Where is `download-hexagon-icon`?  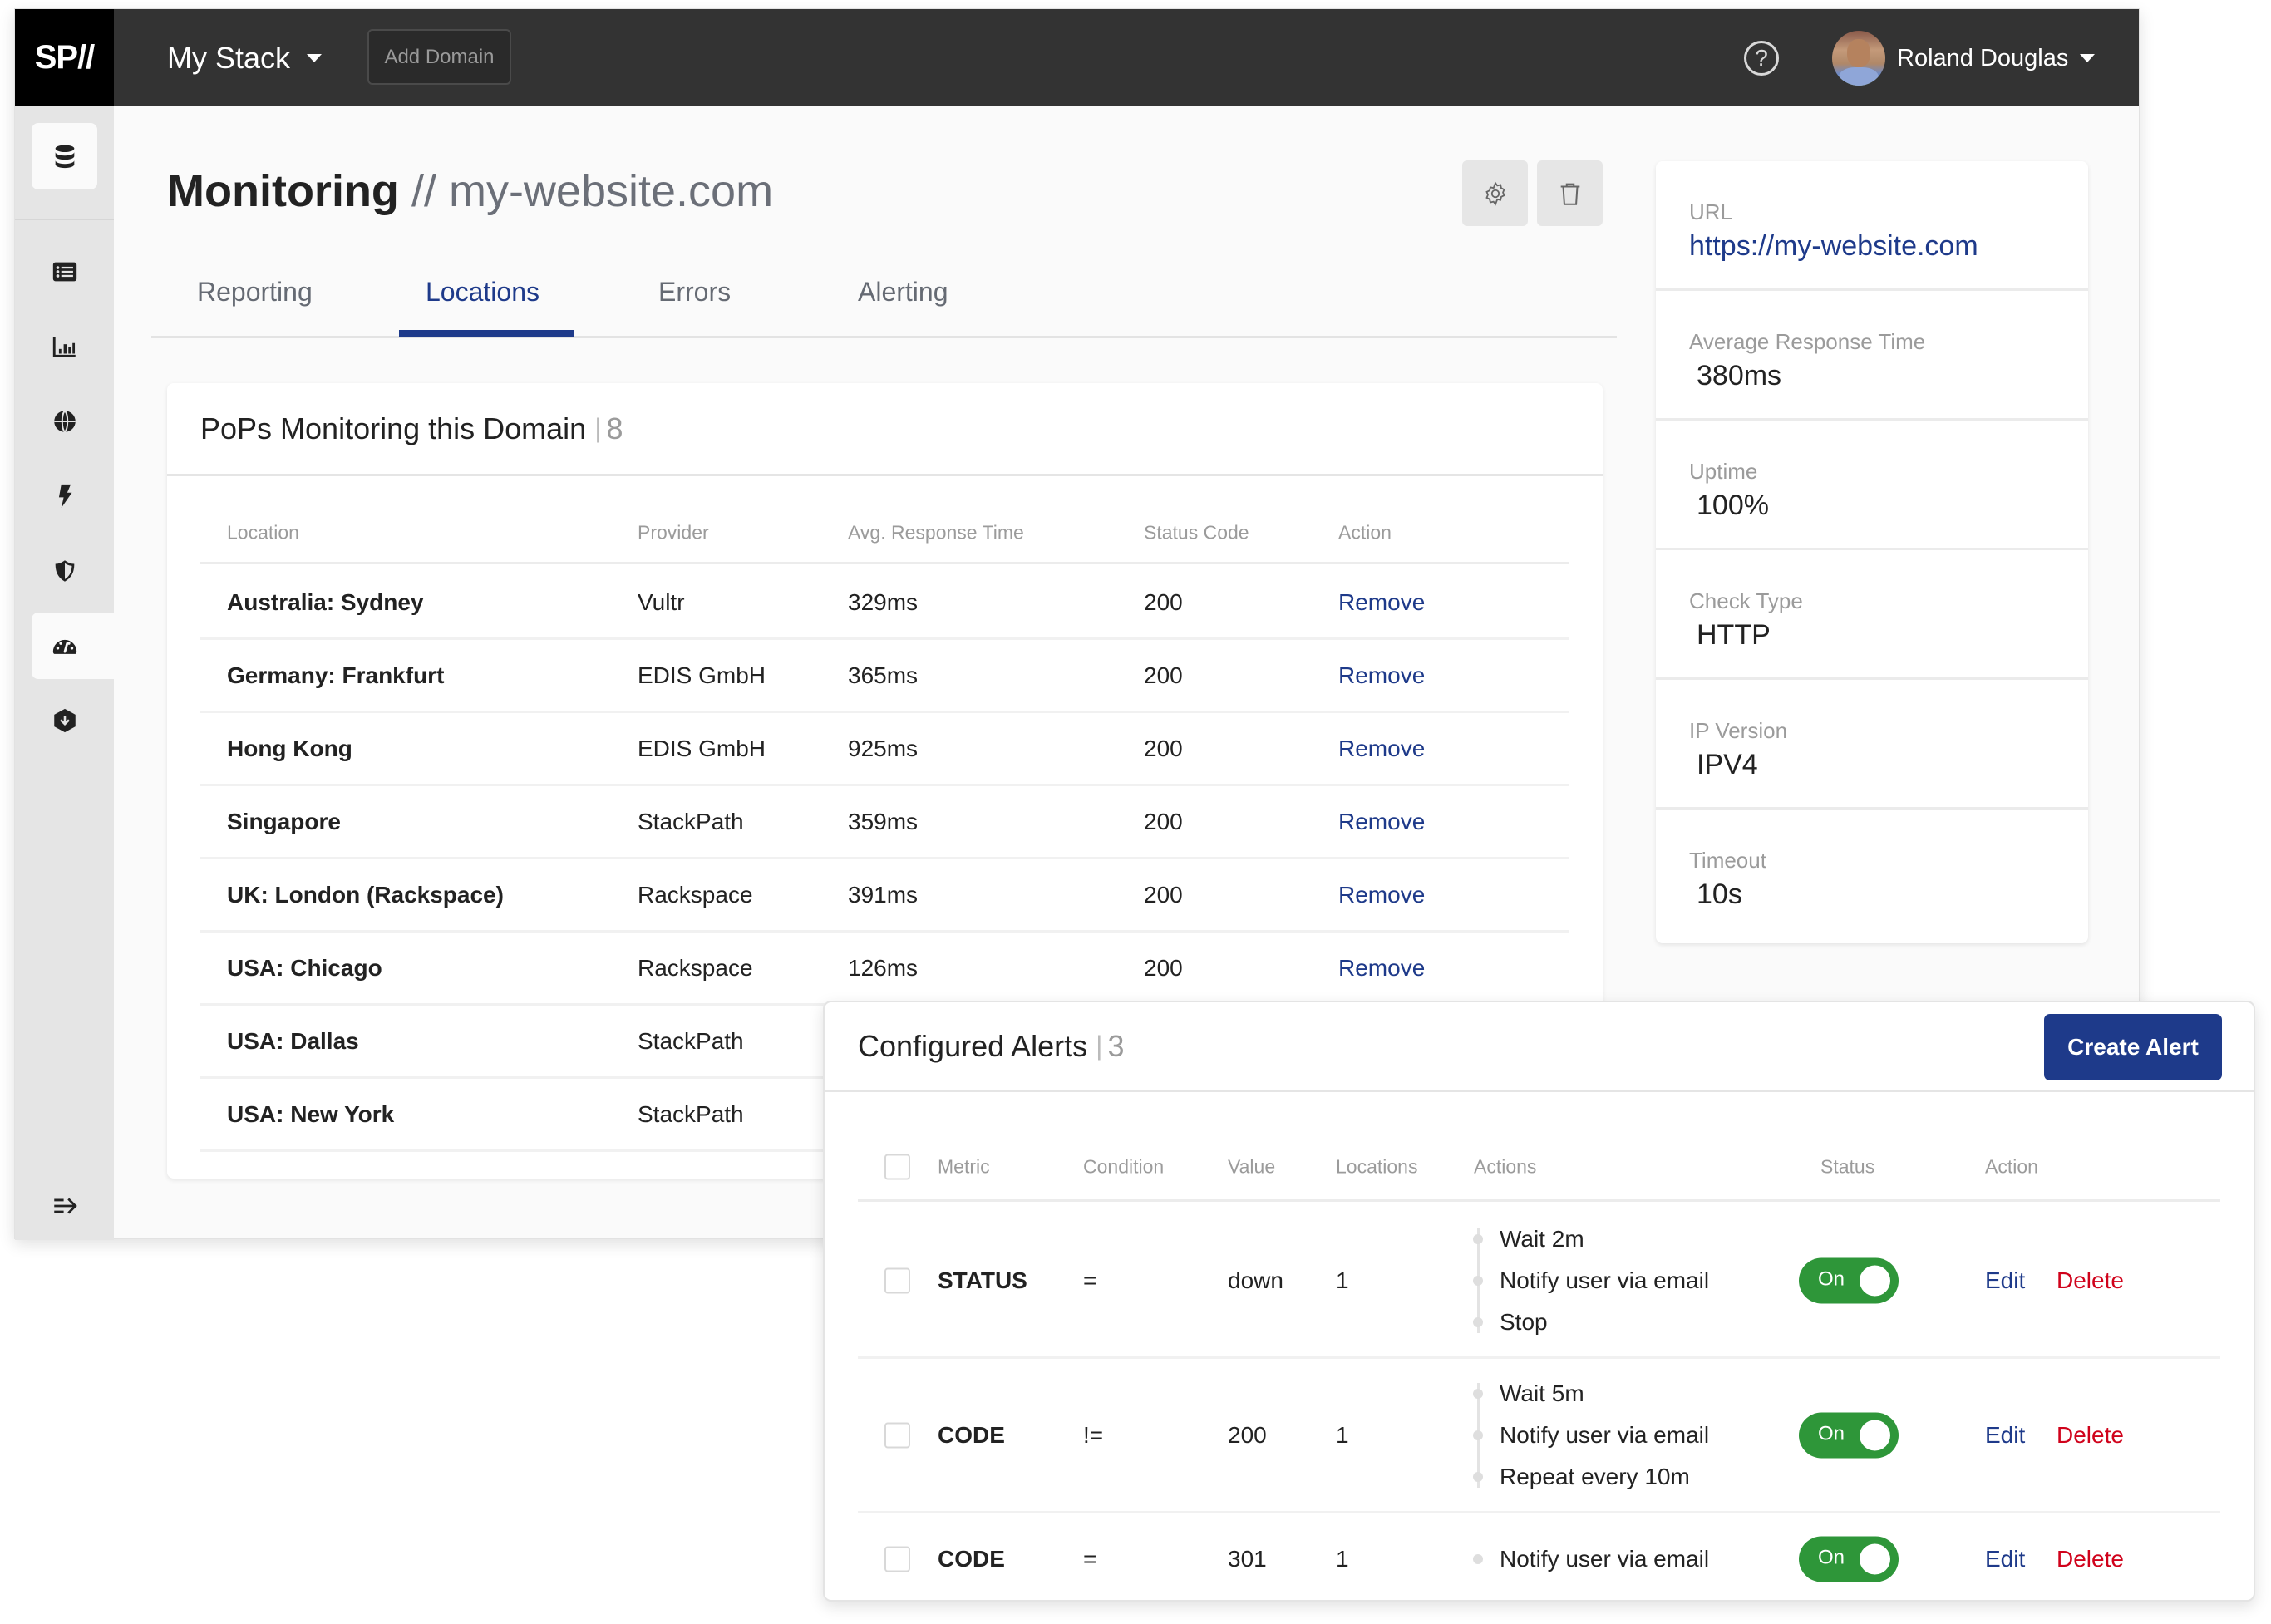
download-hexagon-icon is located at coordinates (64, 720).